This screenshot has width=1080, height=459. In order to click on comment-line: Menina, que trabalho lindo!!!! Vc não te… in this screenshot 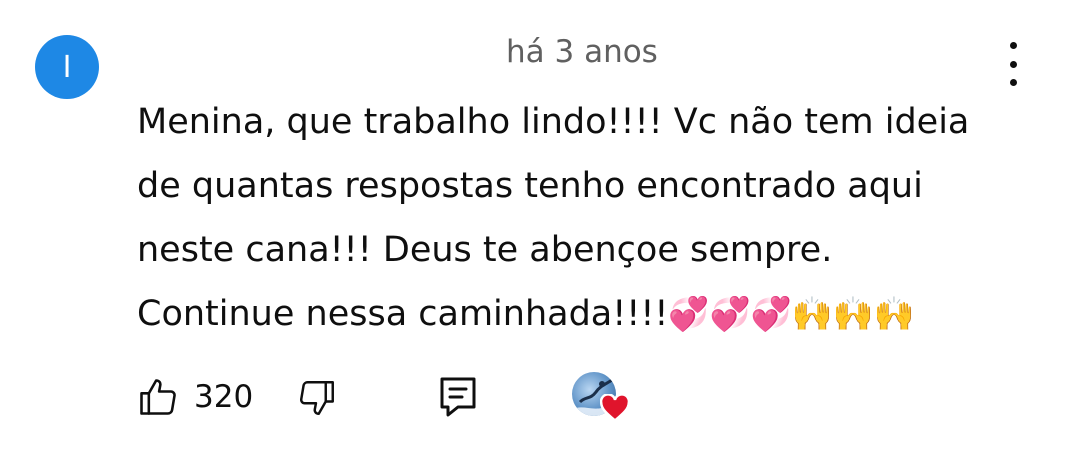, I will do `click(553, 122)`.